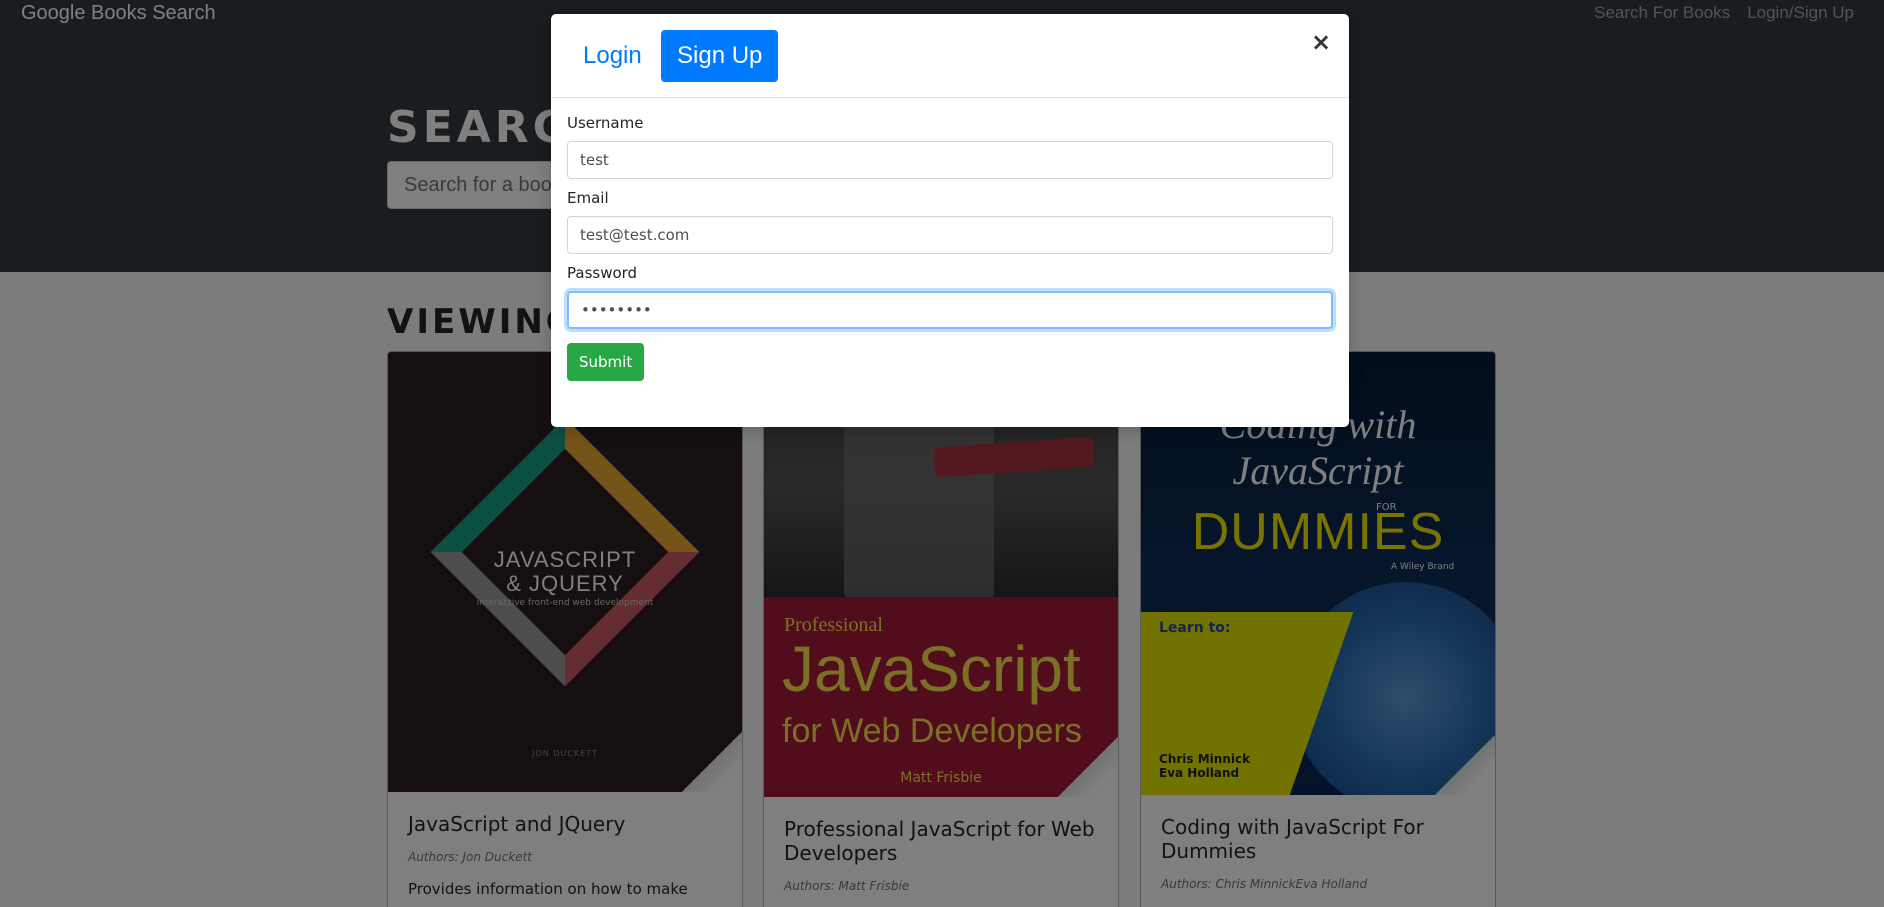 The image size is (1884, 907). I want to click on email-field, so click(950, 235).